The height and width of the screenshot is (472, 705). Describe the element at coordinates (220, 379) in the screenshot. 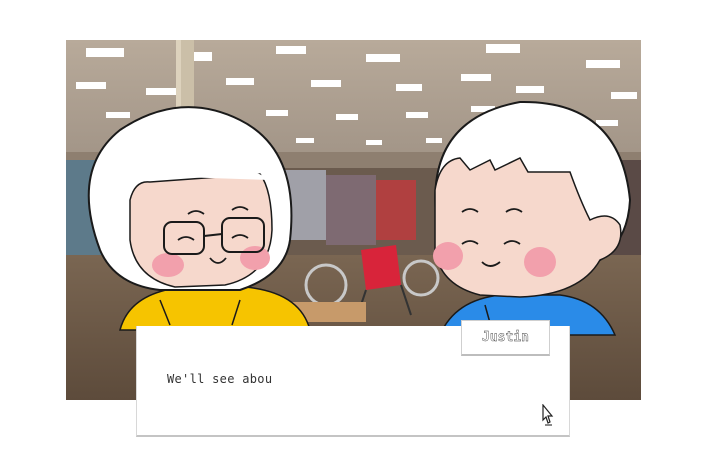

I see `dialog-text: We'll see abou` at that location.